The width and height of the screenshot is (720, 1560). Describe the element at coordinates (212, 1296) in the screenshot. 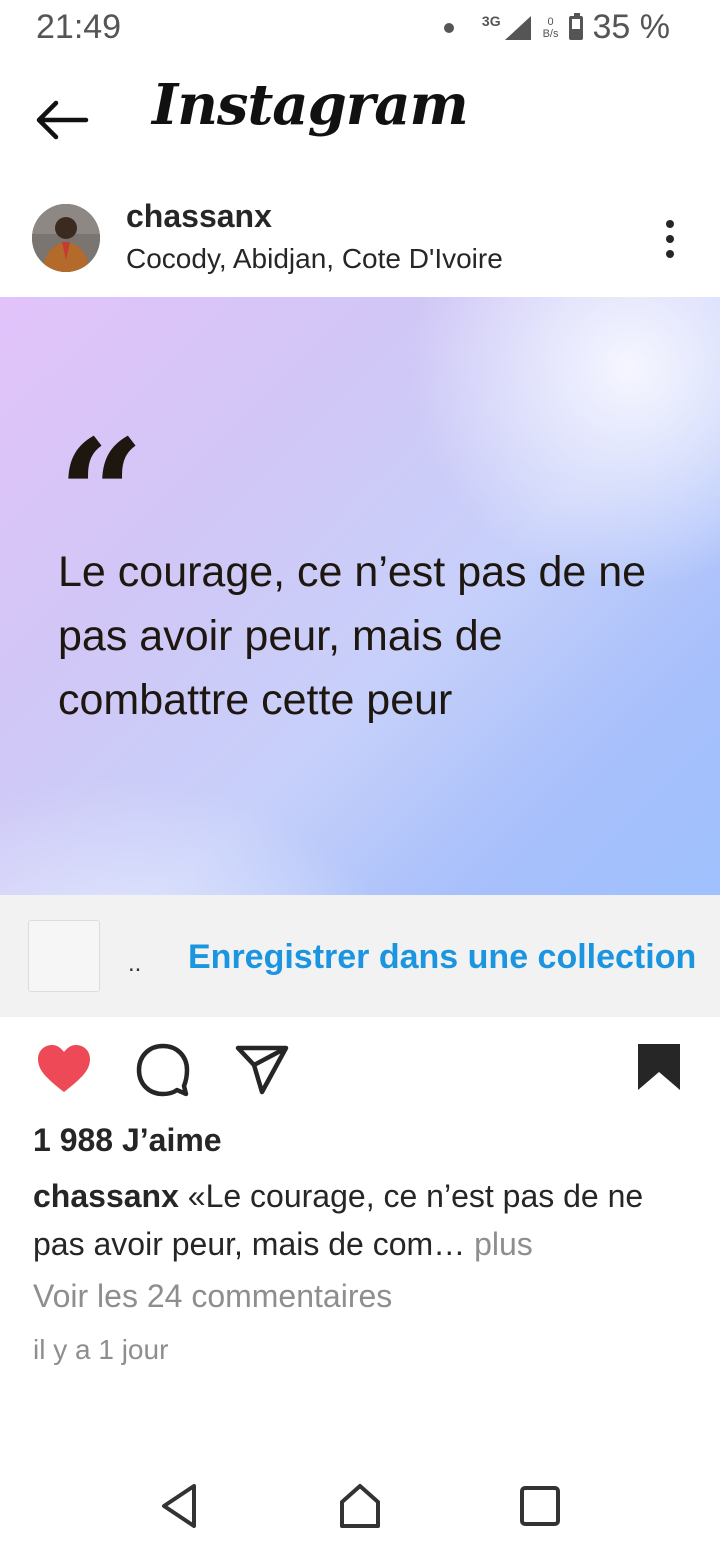

I see `view-comments-link: Voir les 24 commentaires` at that location.